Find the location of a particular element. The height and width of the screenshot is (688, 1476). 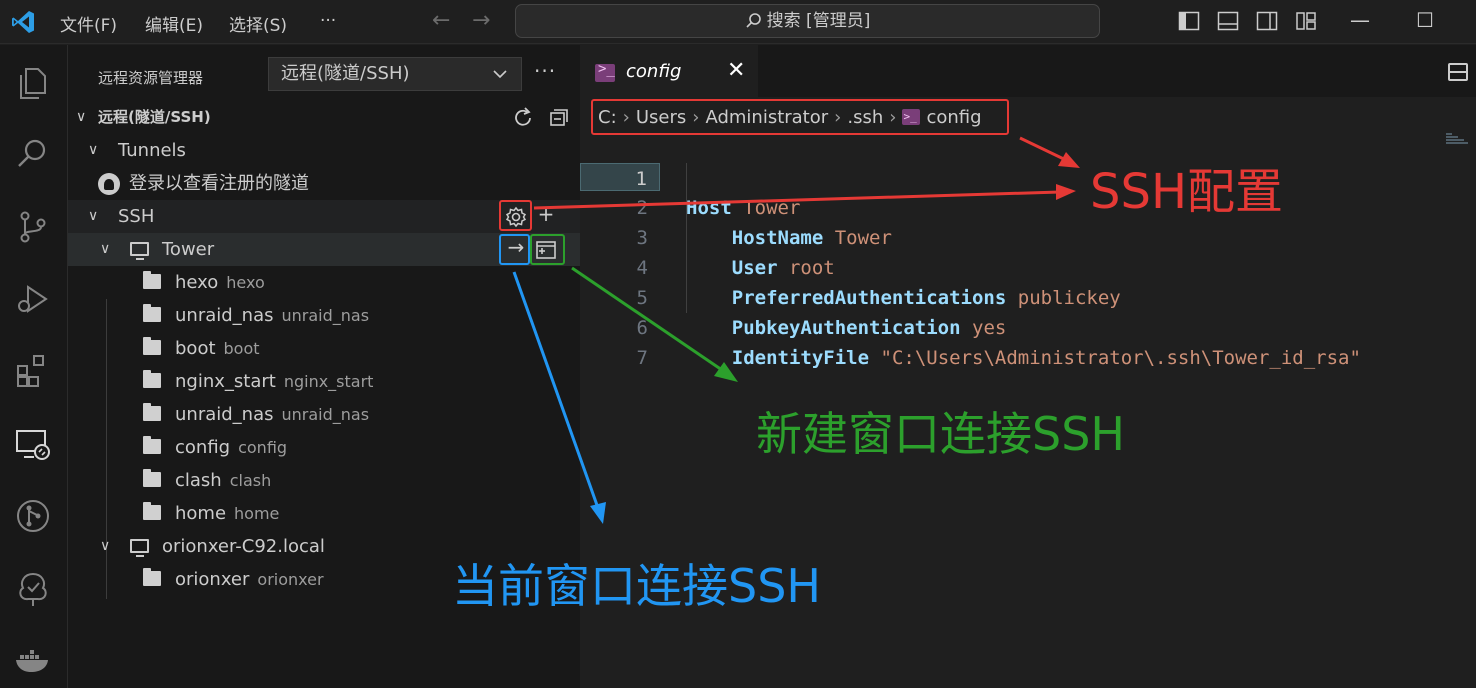

extensions-icon is located at coordinates (33, 371).